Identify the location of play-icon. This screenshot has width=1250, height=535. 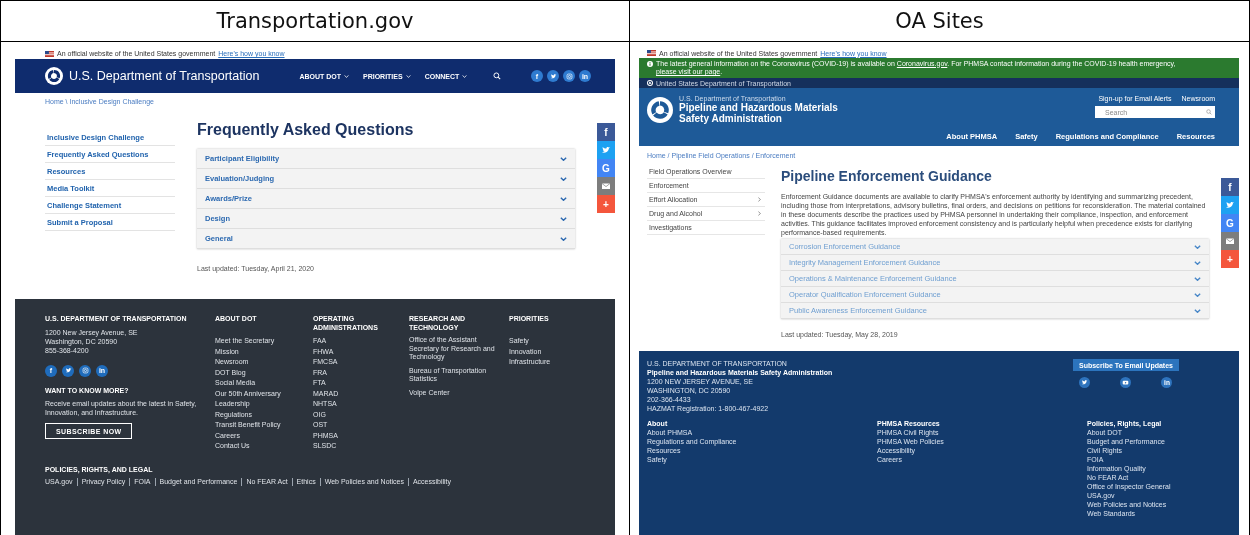
(1126, 382).